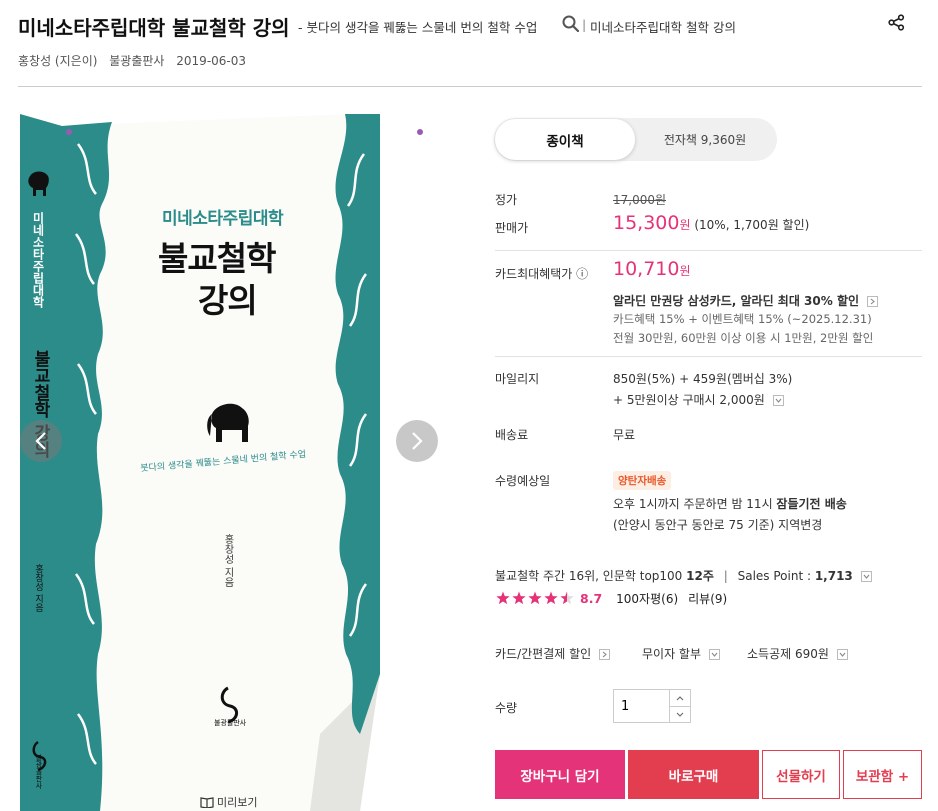  I want to click on sale-price-note: (10%, 1,700원 할인), so click(752, 225).